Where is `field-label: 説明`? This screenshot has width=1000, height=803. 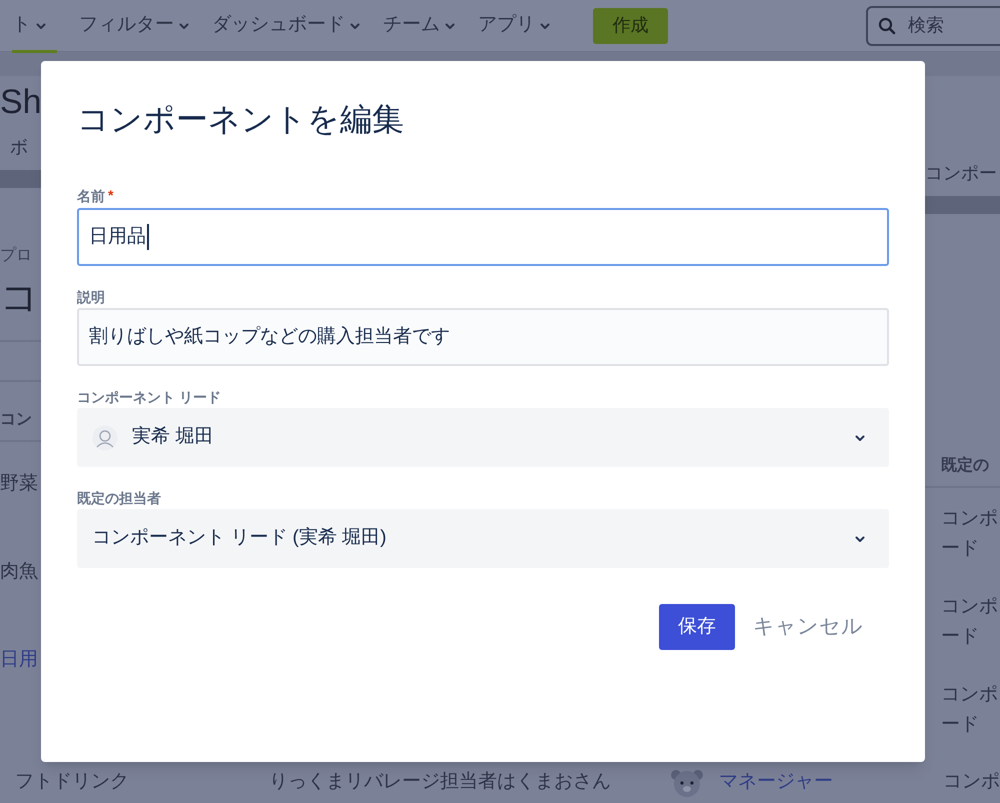 field-label: 説明 is located at coordinates (91, 297).